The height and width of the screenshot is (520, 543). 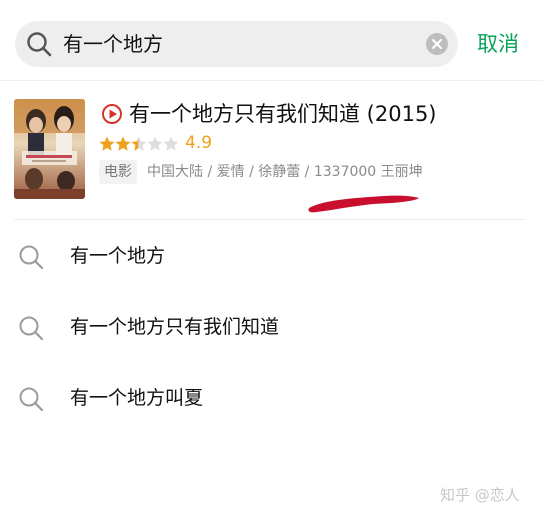 I want to click on movie-poster, so click(x=49, y=149).